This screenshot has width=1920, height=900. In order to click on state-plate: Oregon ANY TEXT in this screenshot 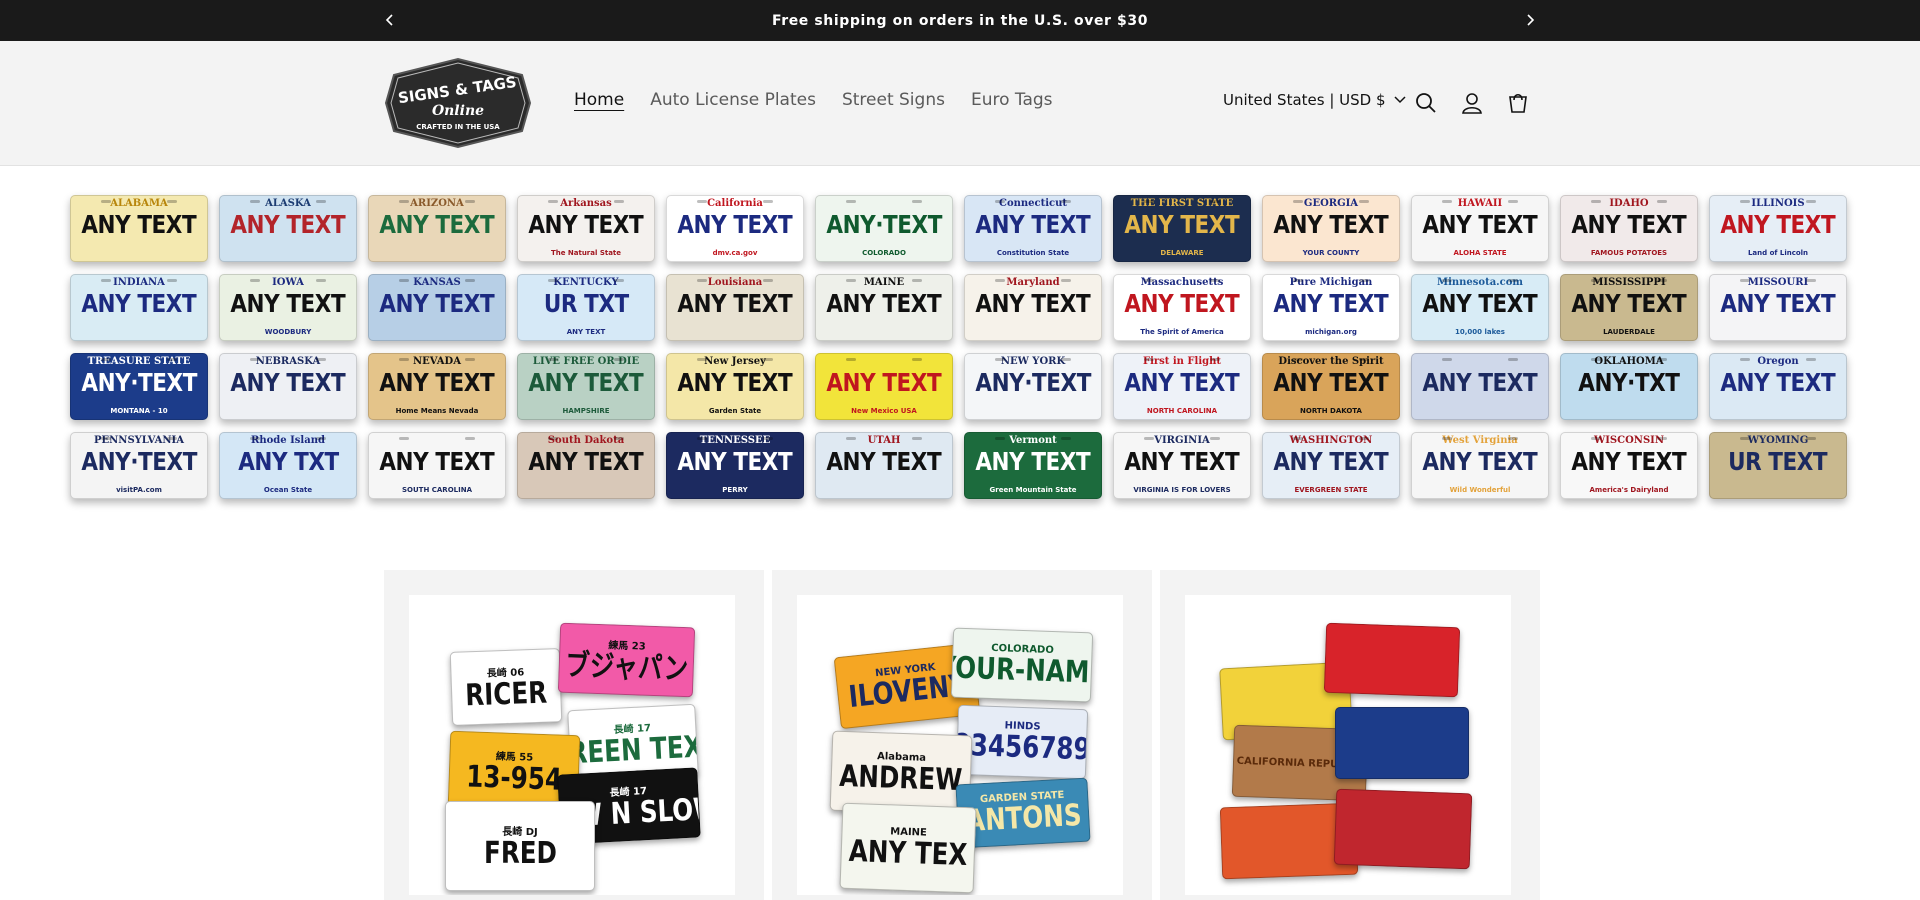, I will do `click(1778, 386)`.